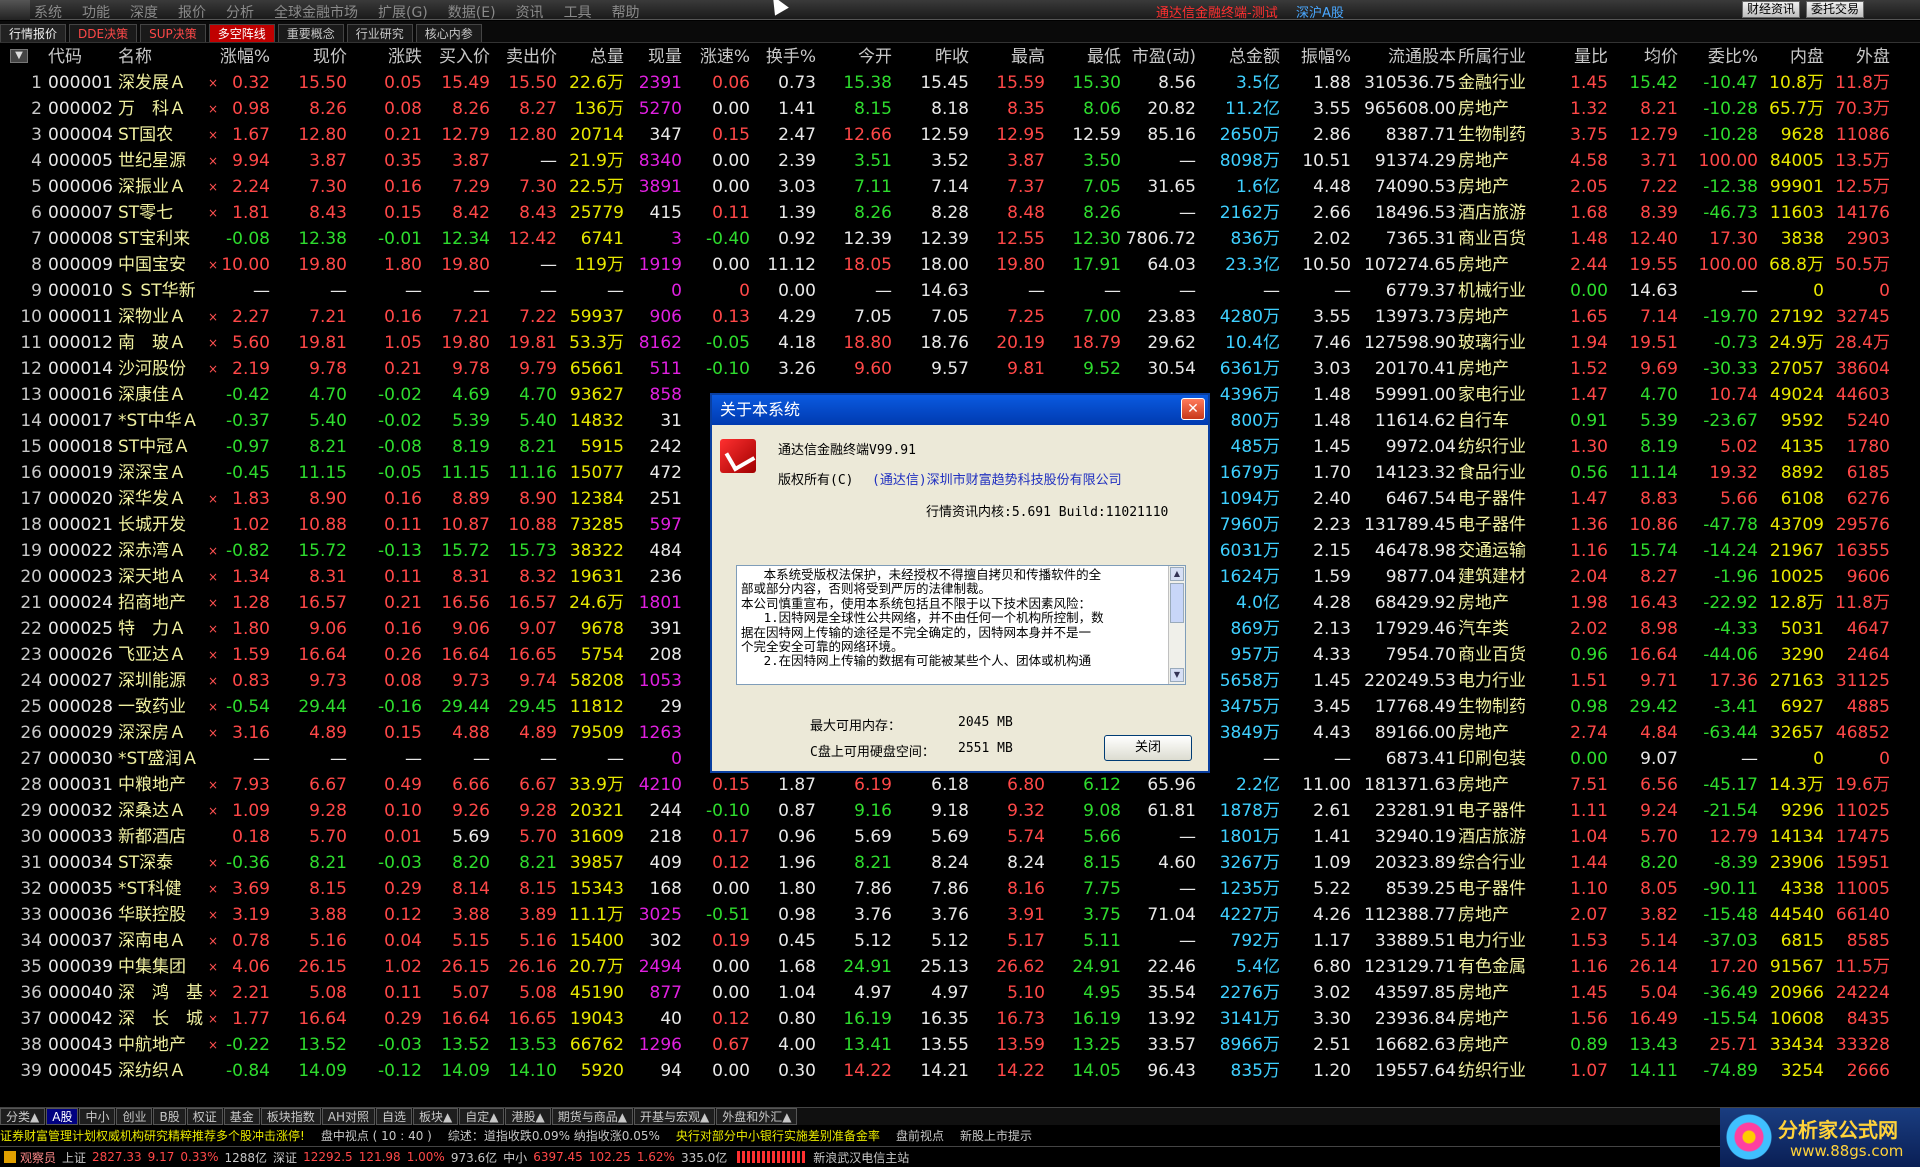 The image size is (1920, 1167). I want to click on category-tab: 期货与商品▲, so click(592, 1116).